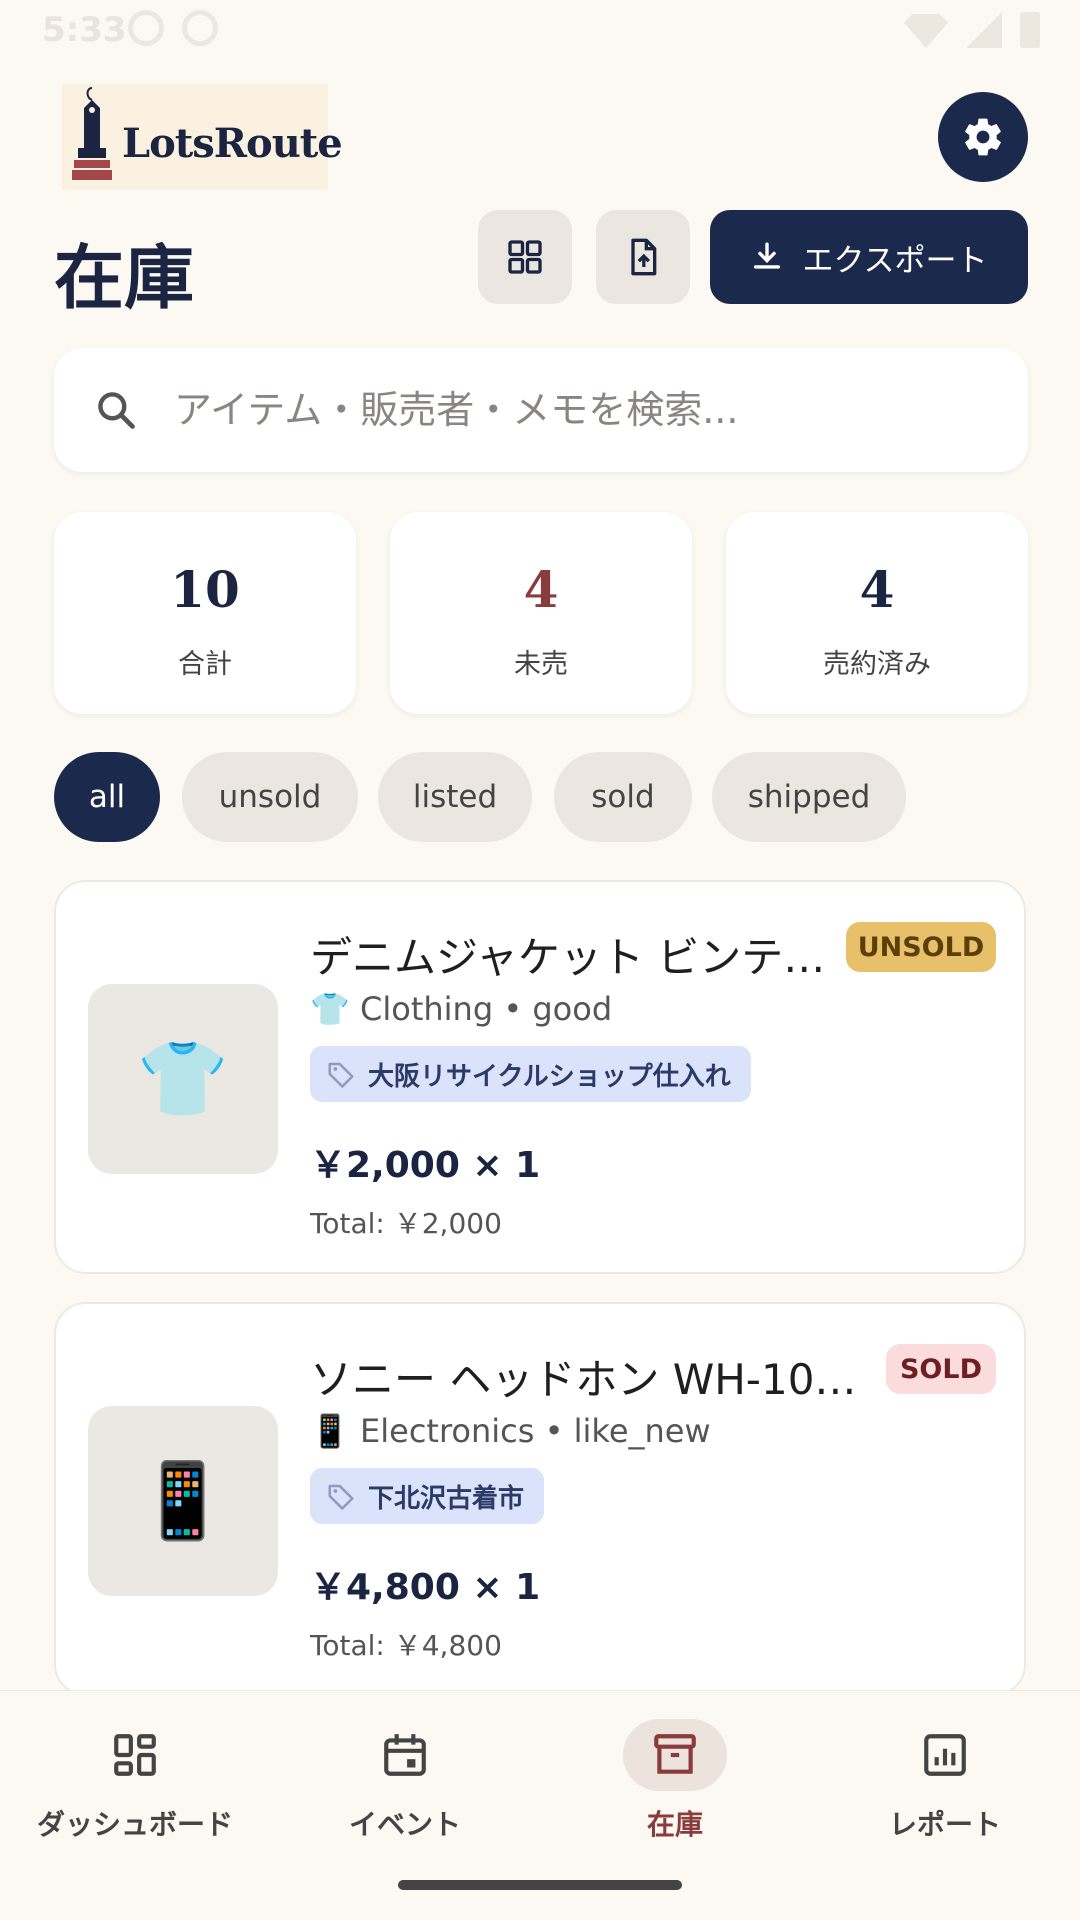 The width and height of the screenshot is (1080, 1920). What do you see at coordinates (921, 947) in the screenshot?
I see `status-badge: UNSOLD` at bounding box center [921, 947].